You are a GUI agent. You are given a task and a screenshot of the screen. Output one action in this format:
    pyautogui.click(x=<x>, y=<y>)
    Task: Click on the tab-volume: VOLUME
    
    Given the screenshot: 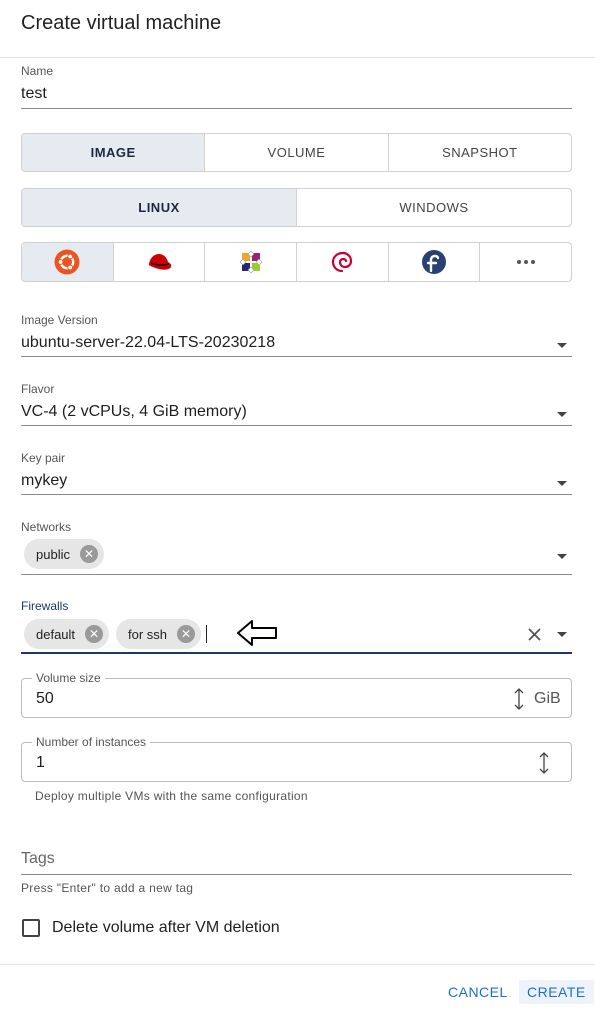 What is the action you would take?
    pyautogui.click(x=297, y=152)
    